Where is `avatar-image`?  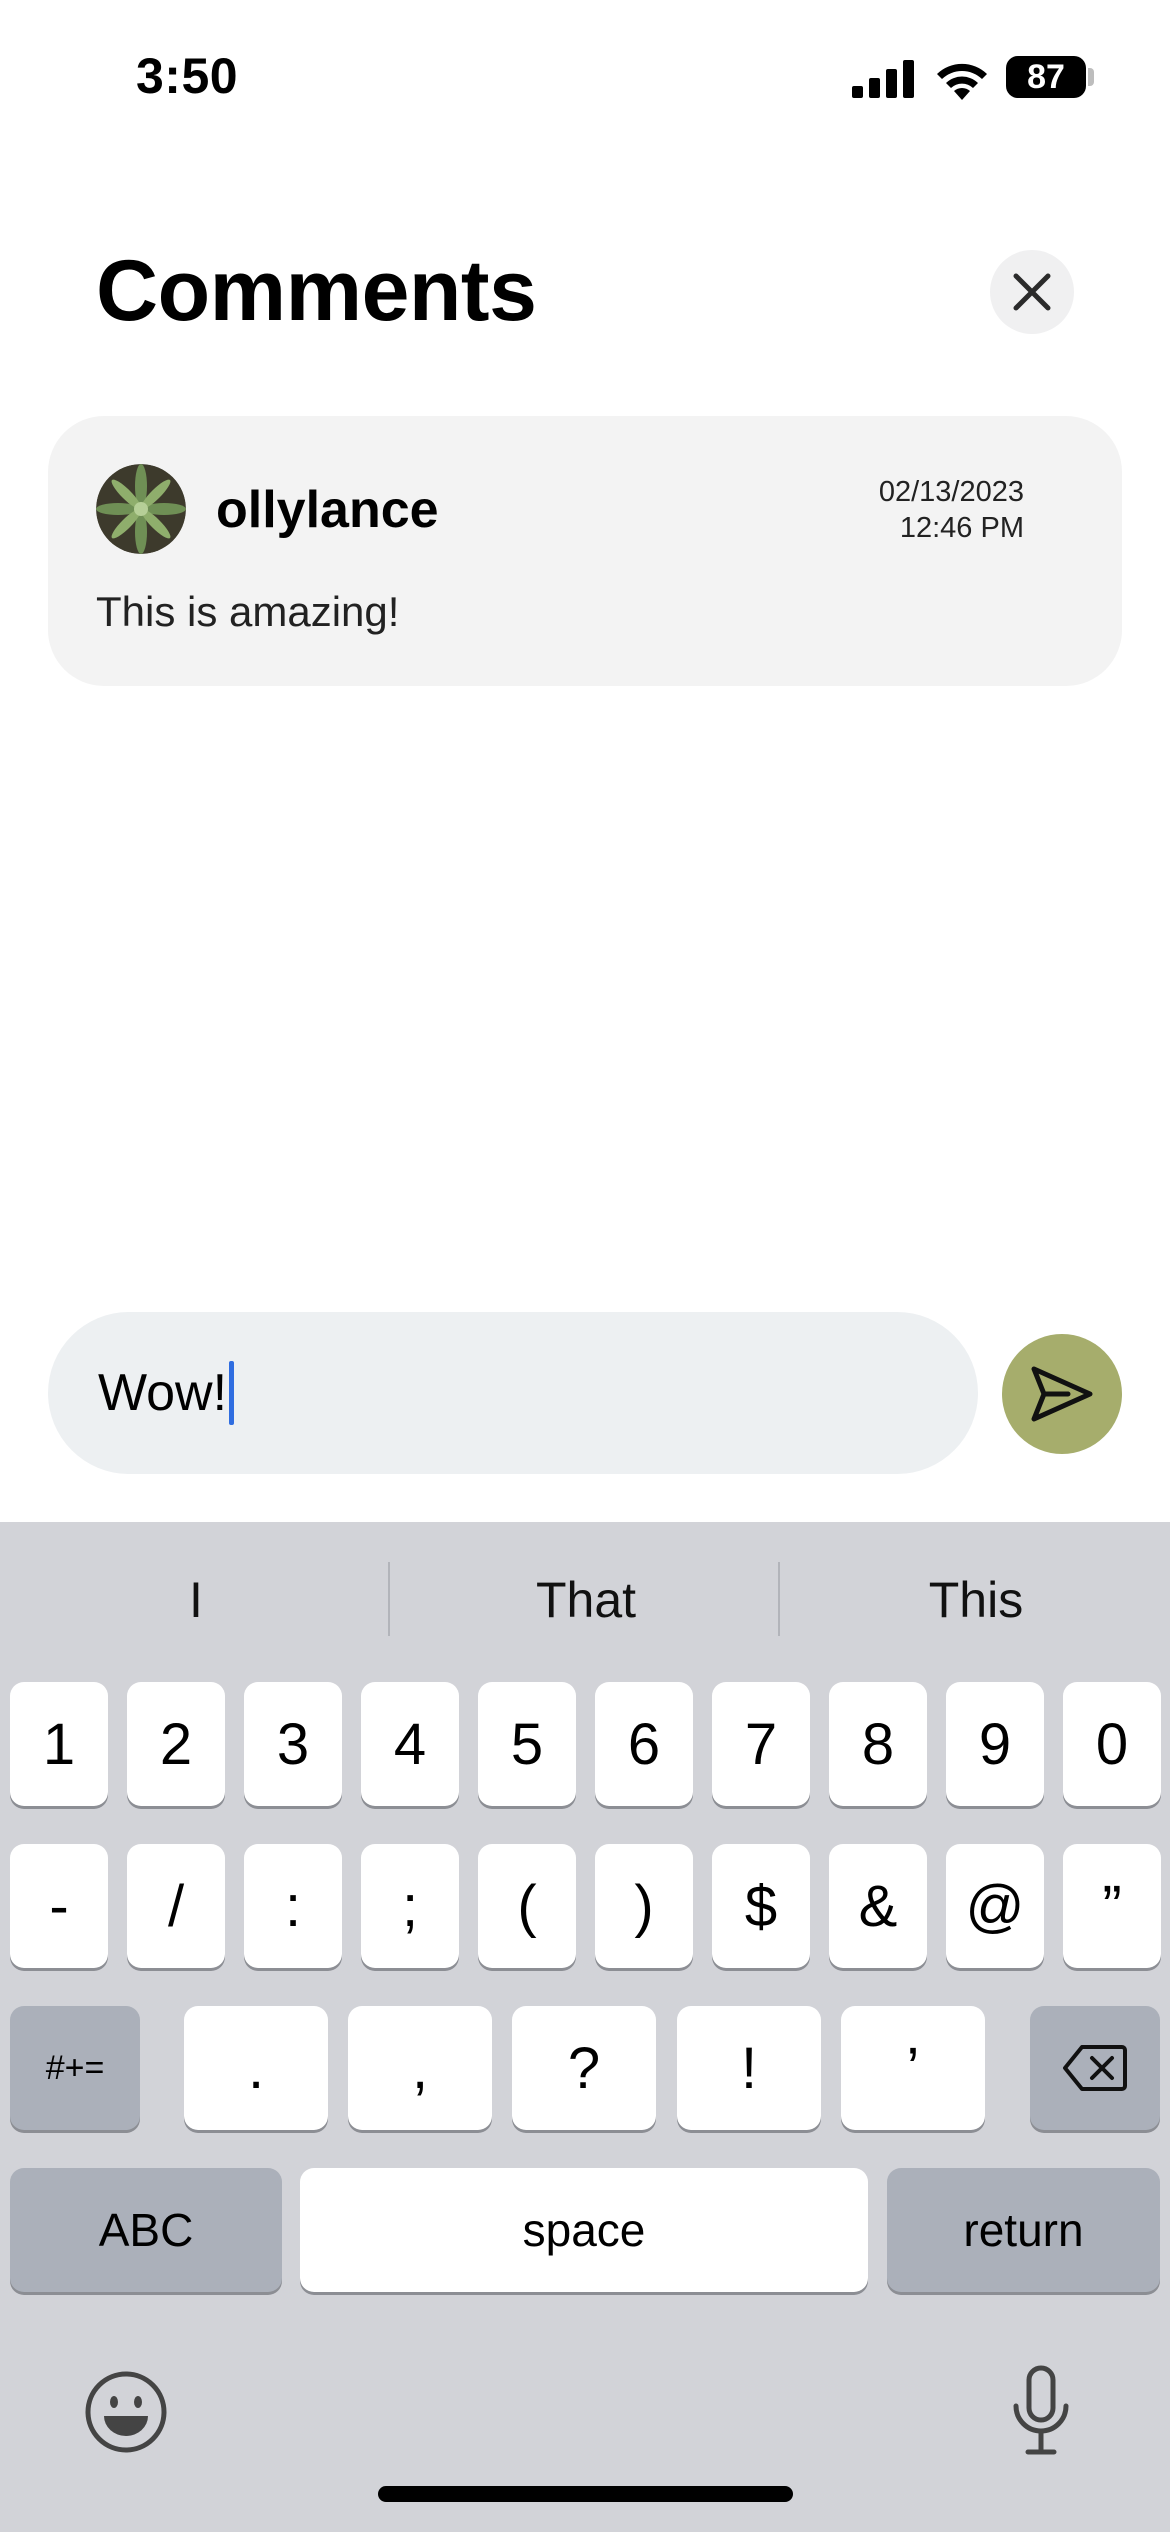 avatar-image is located at coordinates (141, 509).